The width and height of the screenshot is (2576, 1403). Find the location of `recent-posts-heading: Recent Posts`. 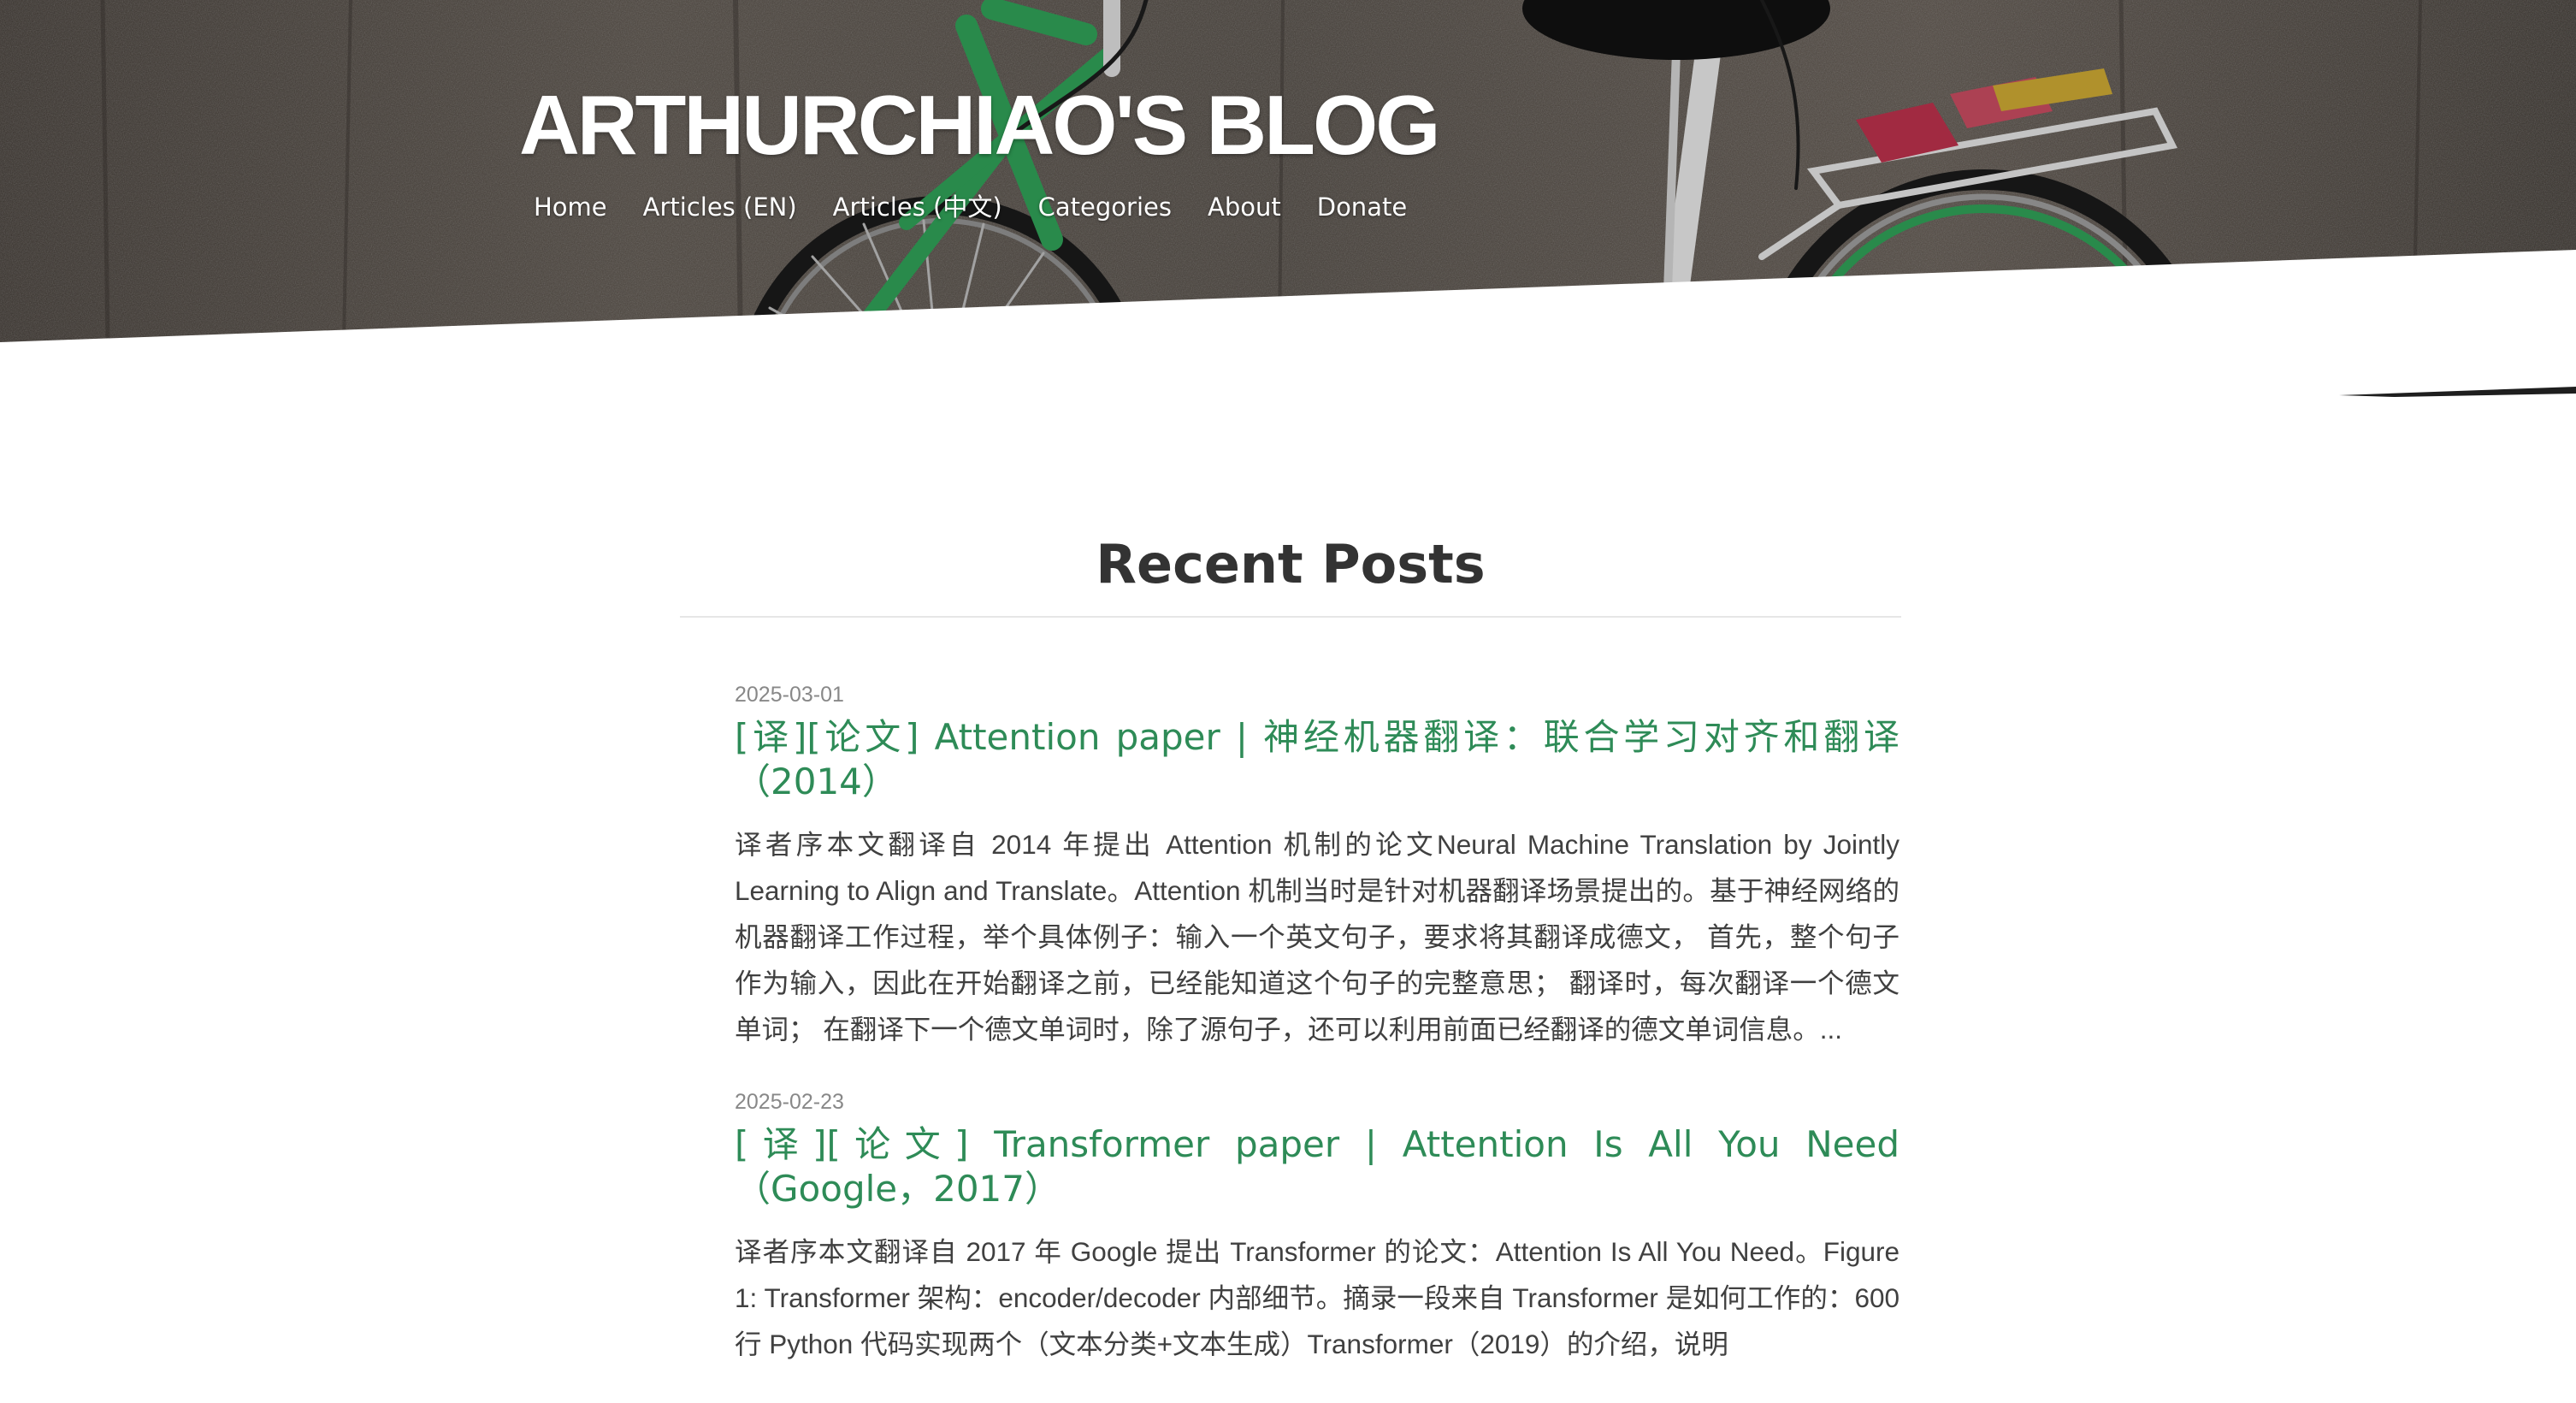

recent-posts-heading: Recent Posts is located at coordinates (1291, 564).